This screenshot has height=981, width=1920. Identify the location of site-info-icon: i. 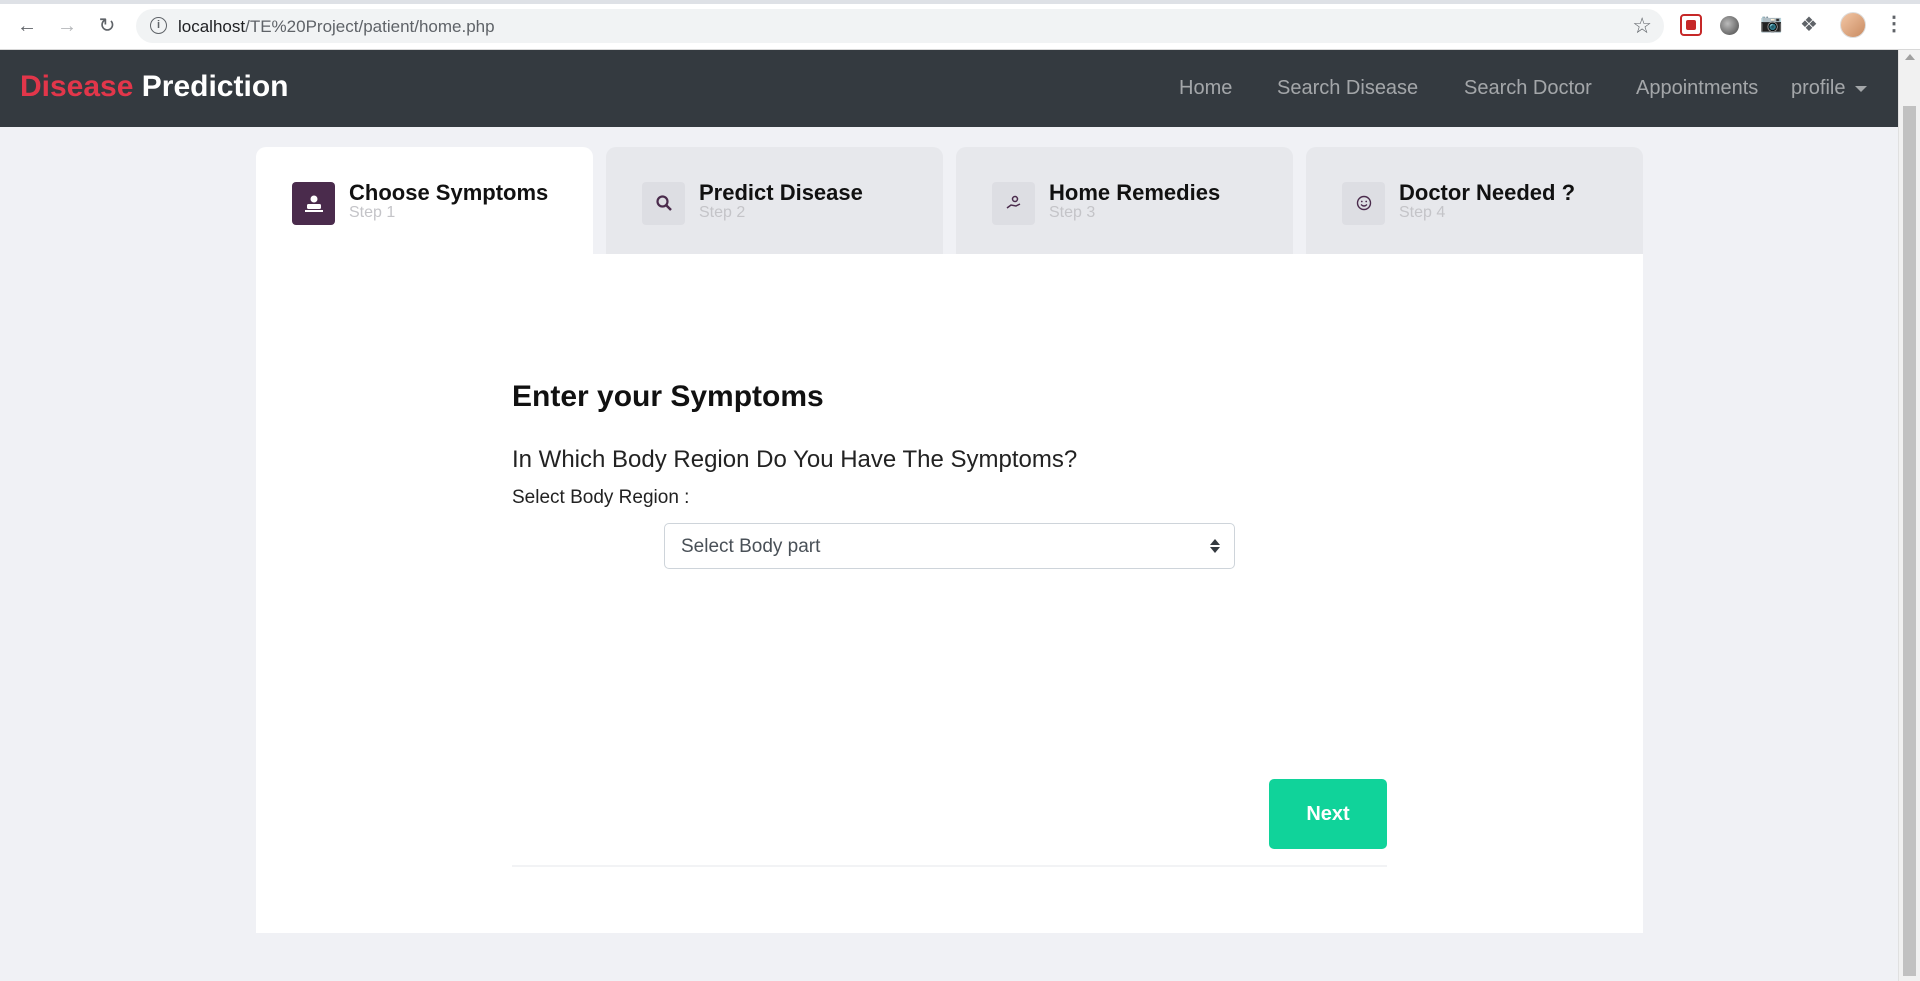
(158, 25).